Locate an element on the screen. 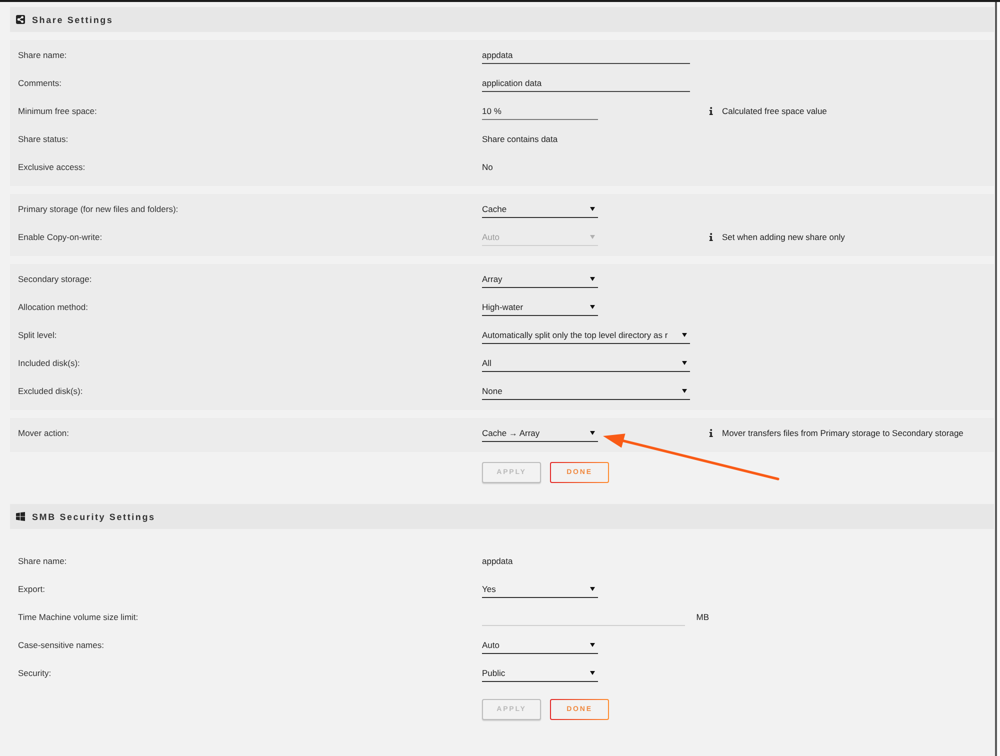 This screenshot has width=1000, height=756. field-label: Case-sensitive names: is located at coordinates (61, 645).